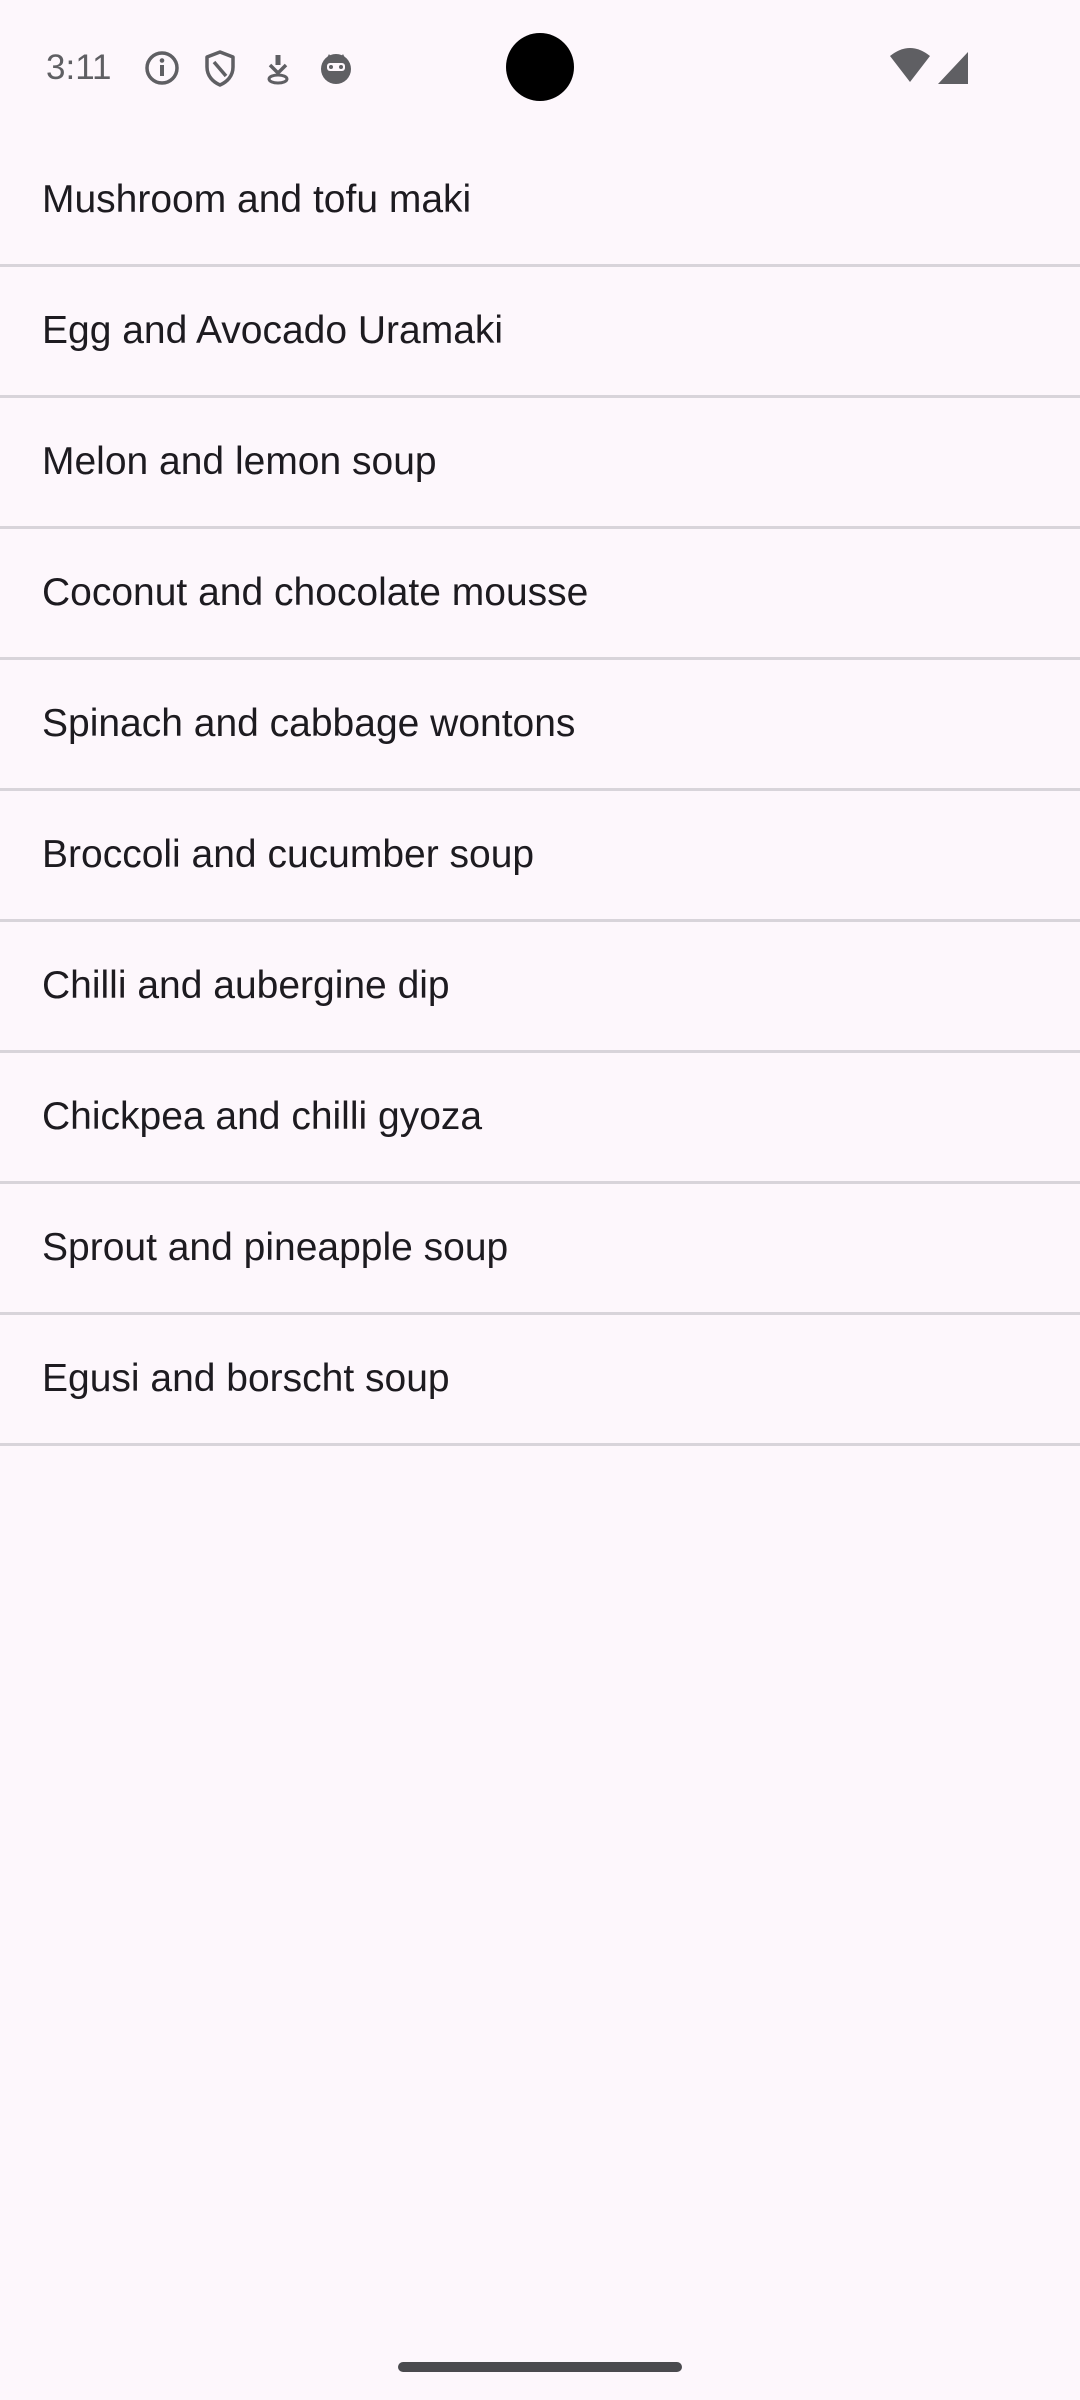 The image size is (1080, 2400). What do you see at coordinates (246, 985) in the screenshot?
I see `recipe-label: Chilli and aubergine dip` at bounding box center [246, 985].